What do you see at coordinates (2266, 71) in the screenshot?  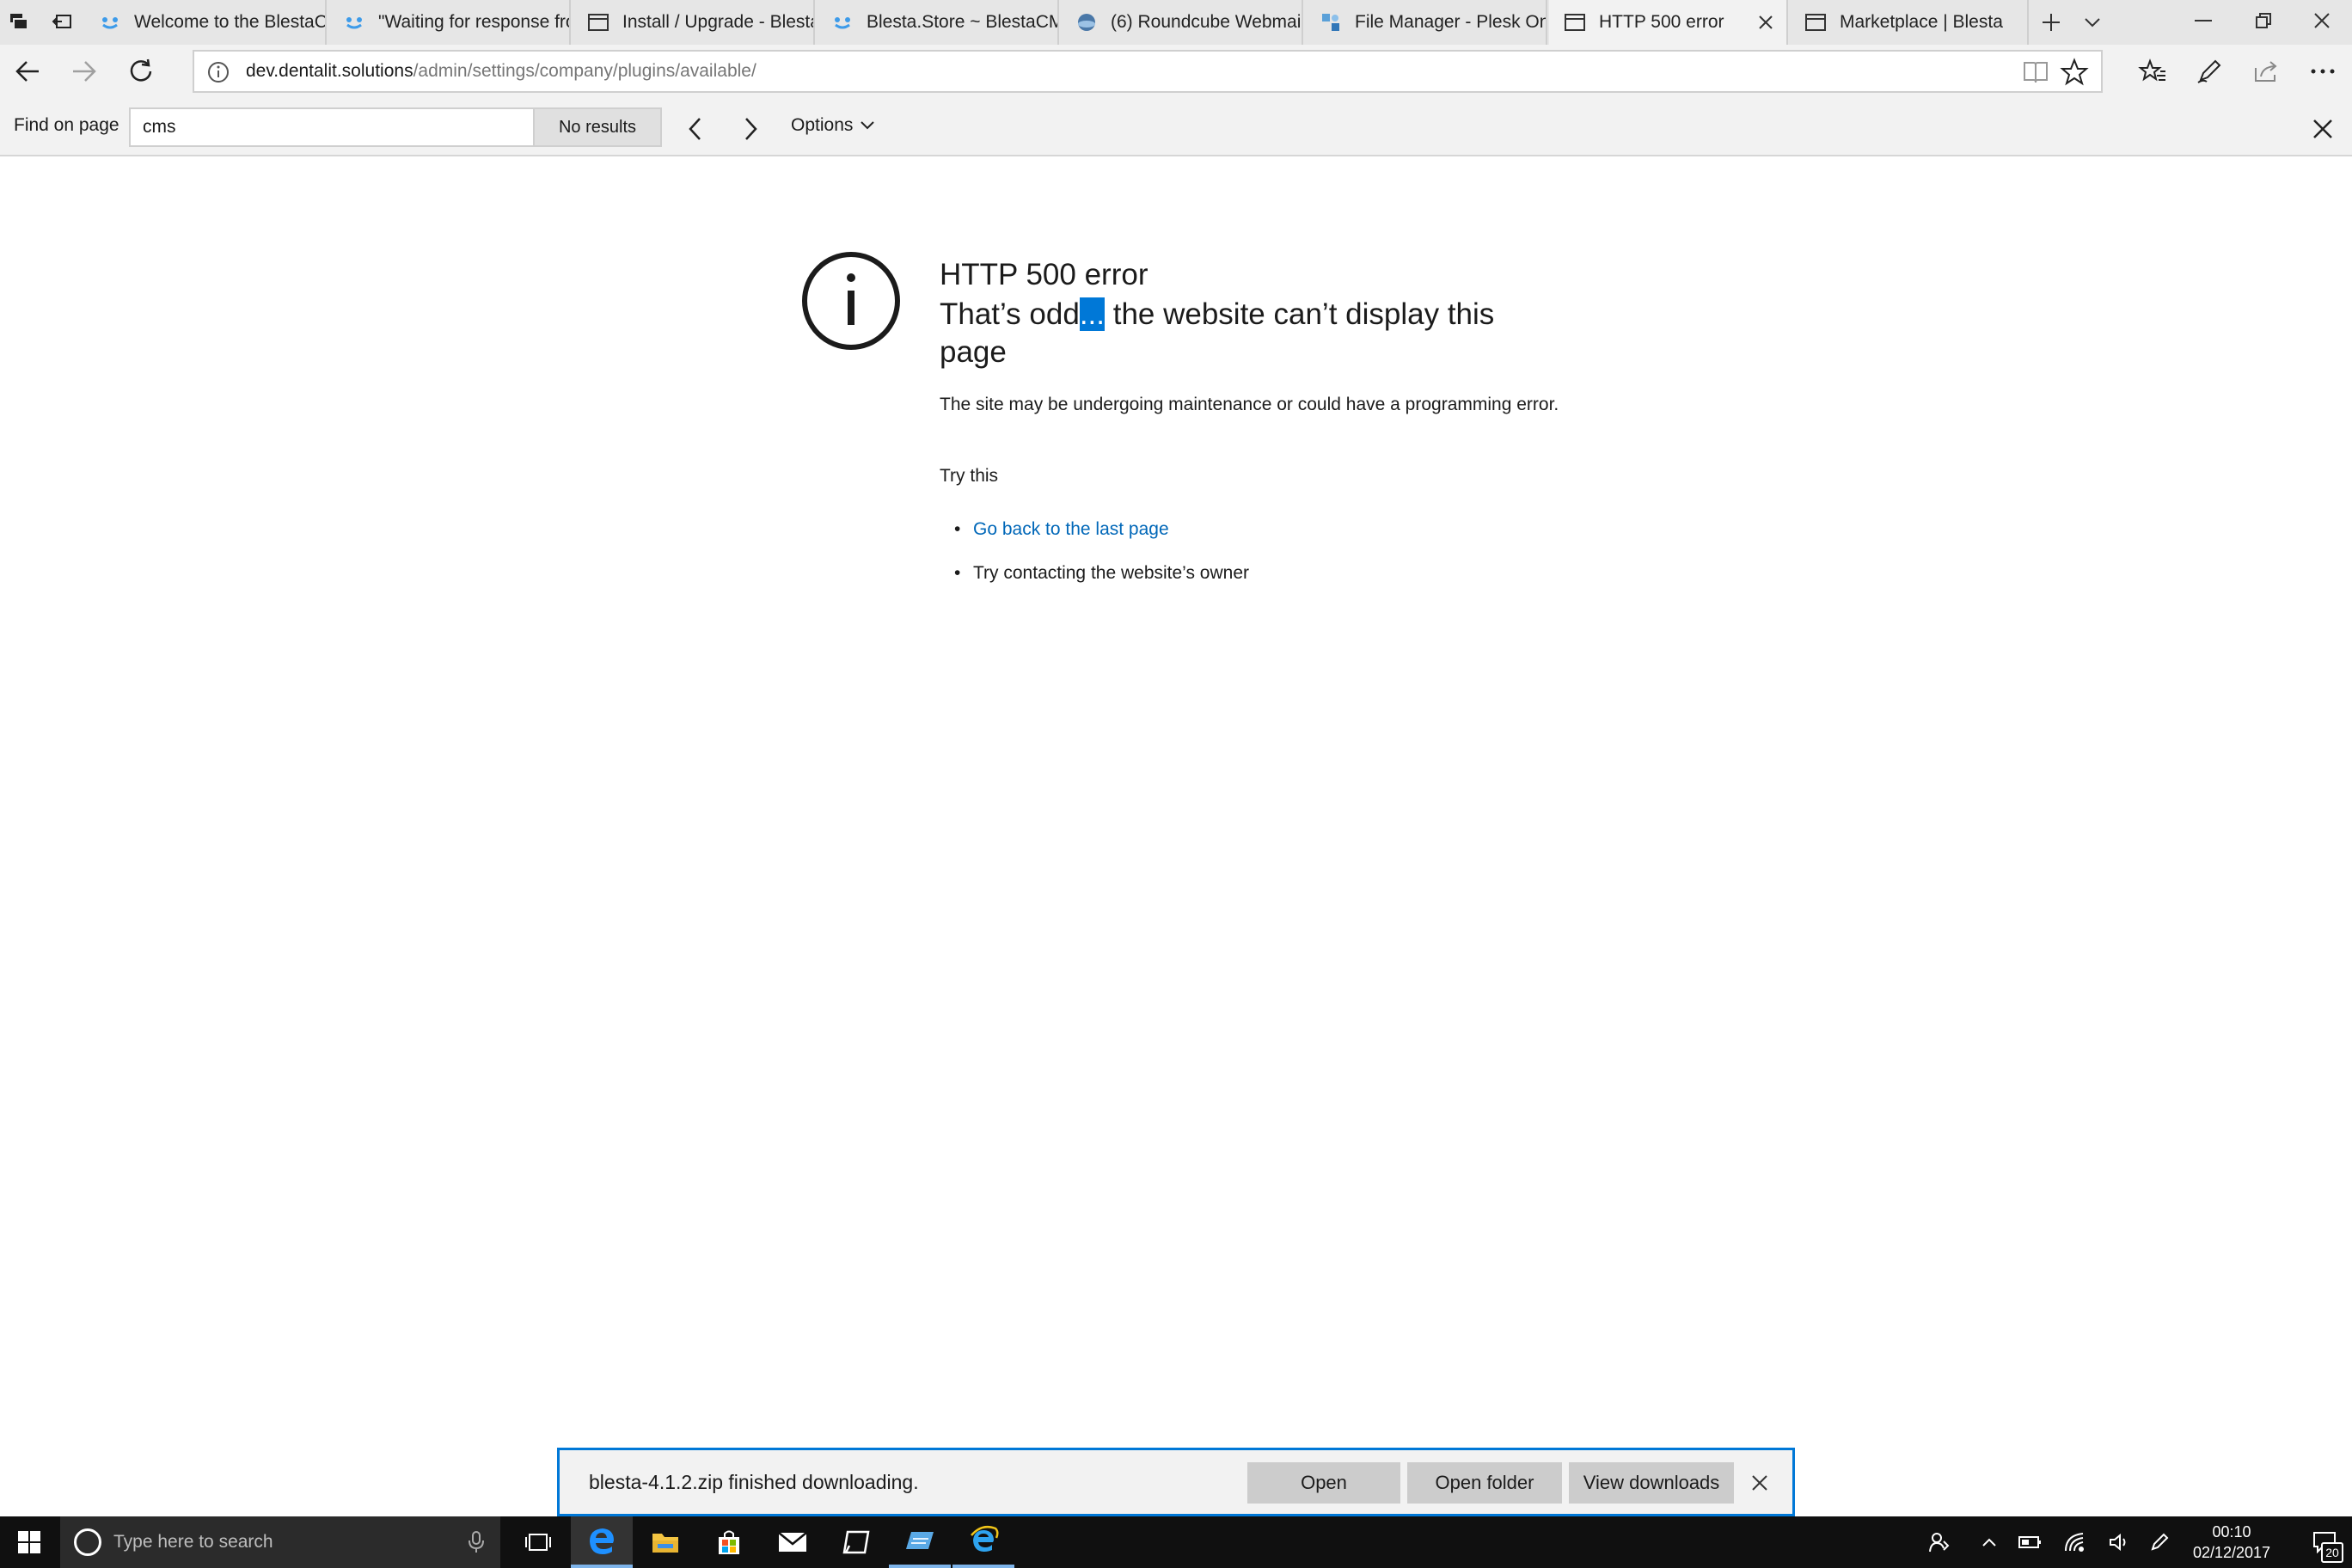 I see `share-icon` at bounding box center [2266, 71].